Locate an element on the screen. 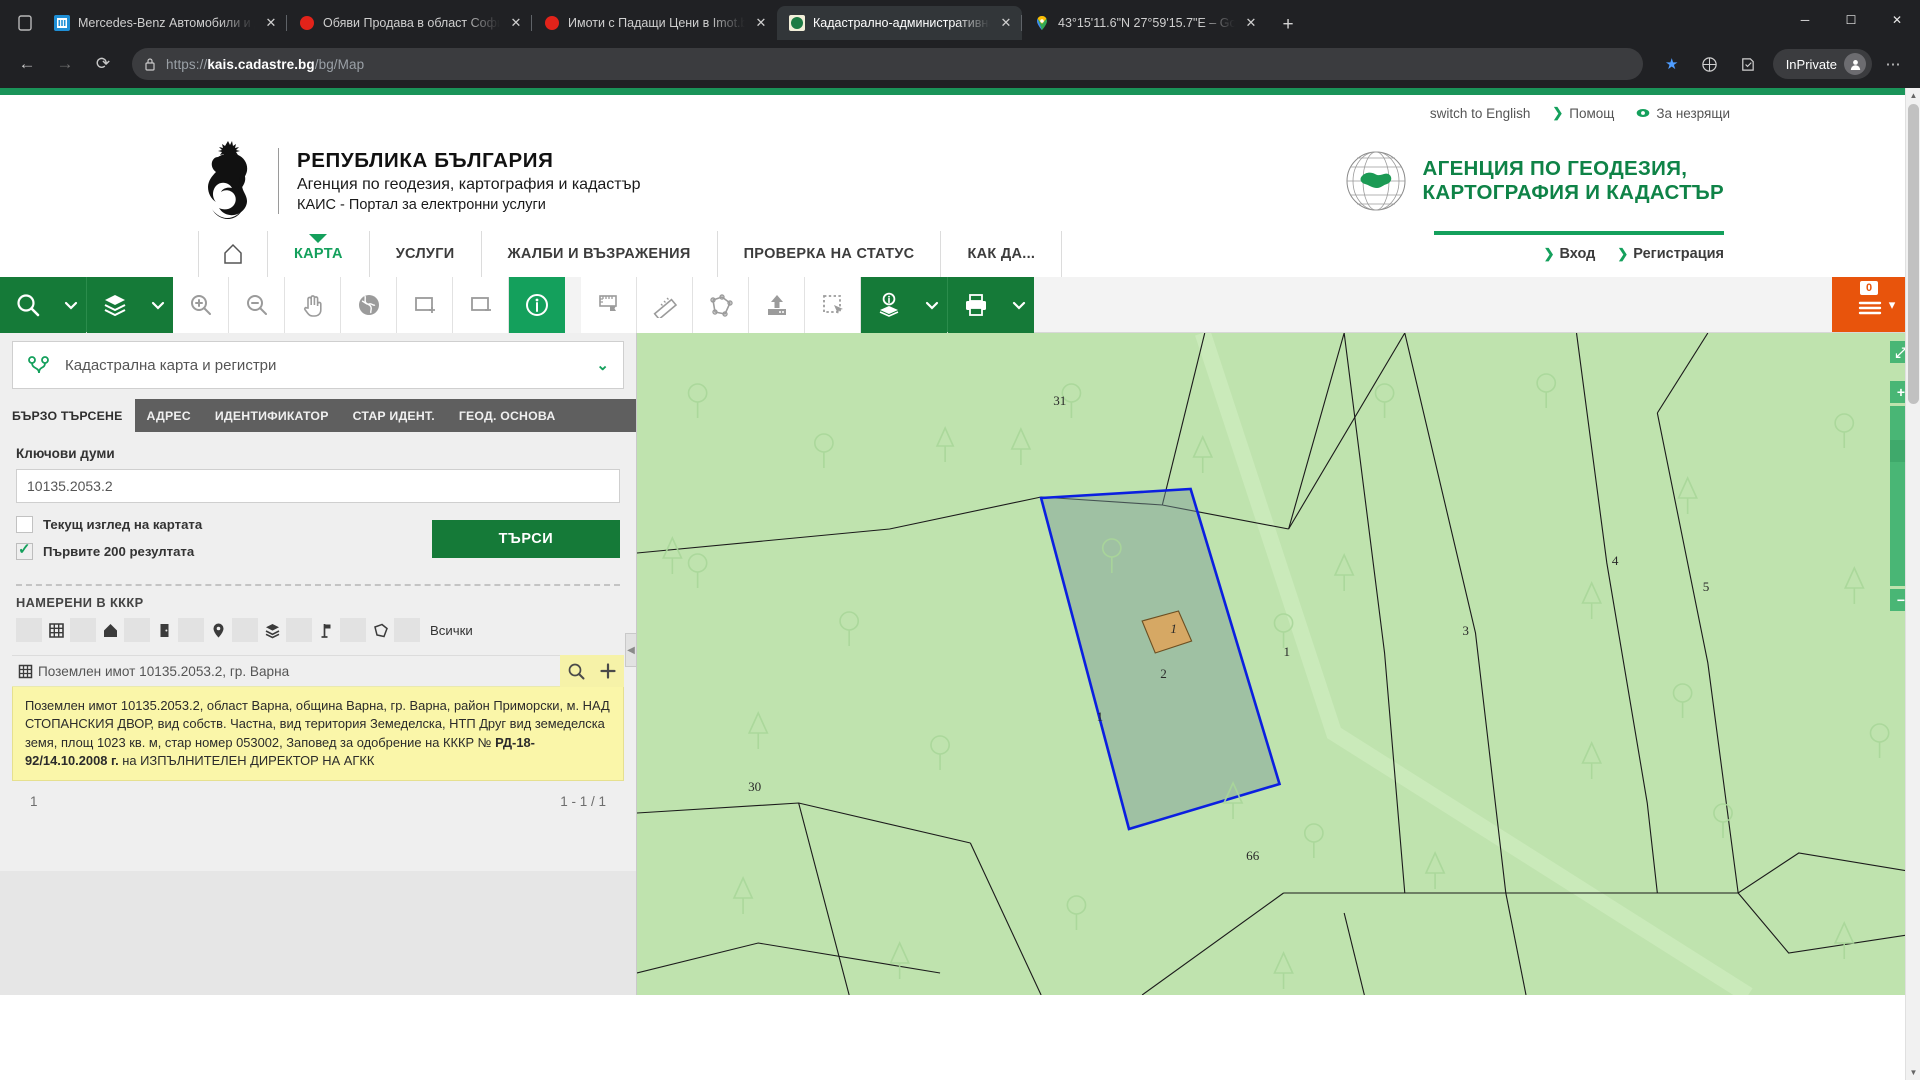 This screenshot has width=1920, height=1080. option-first-200: Първите 200 резултата is located at coordinates (219, 550).